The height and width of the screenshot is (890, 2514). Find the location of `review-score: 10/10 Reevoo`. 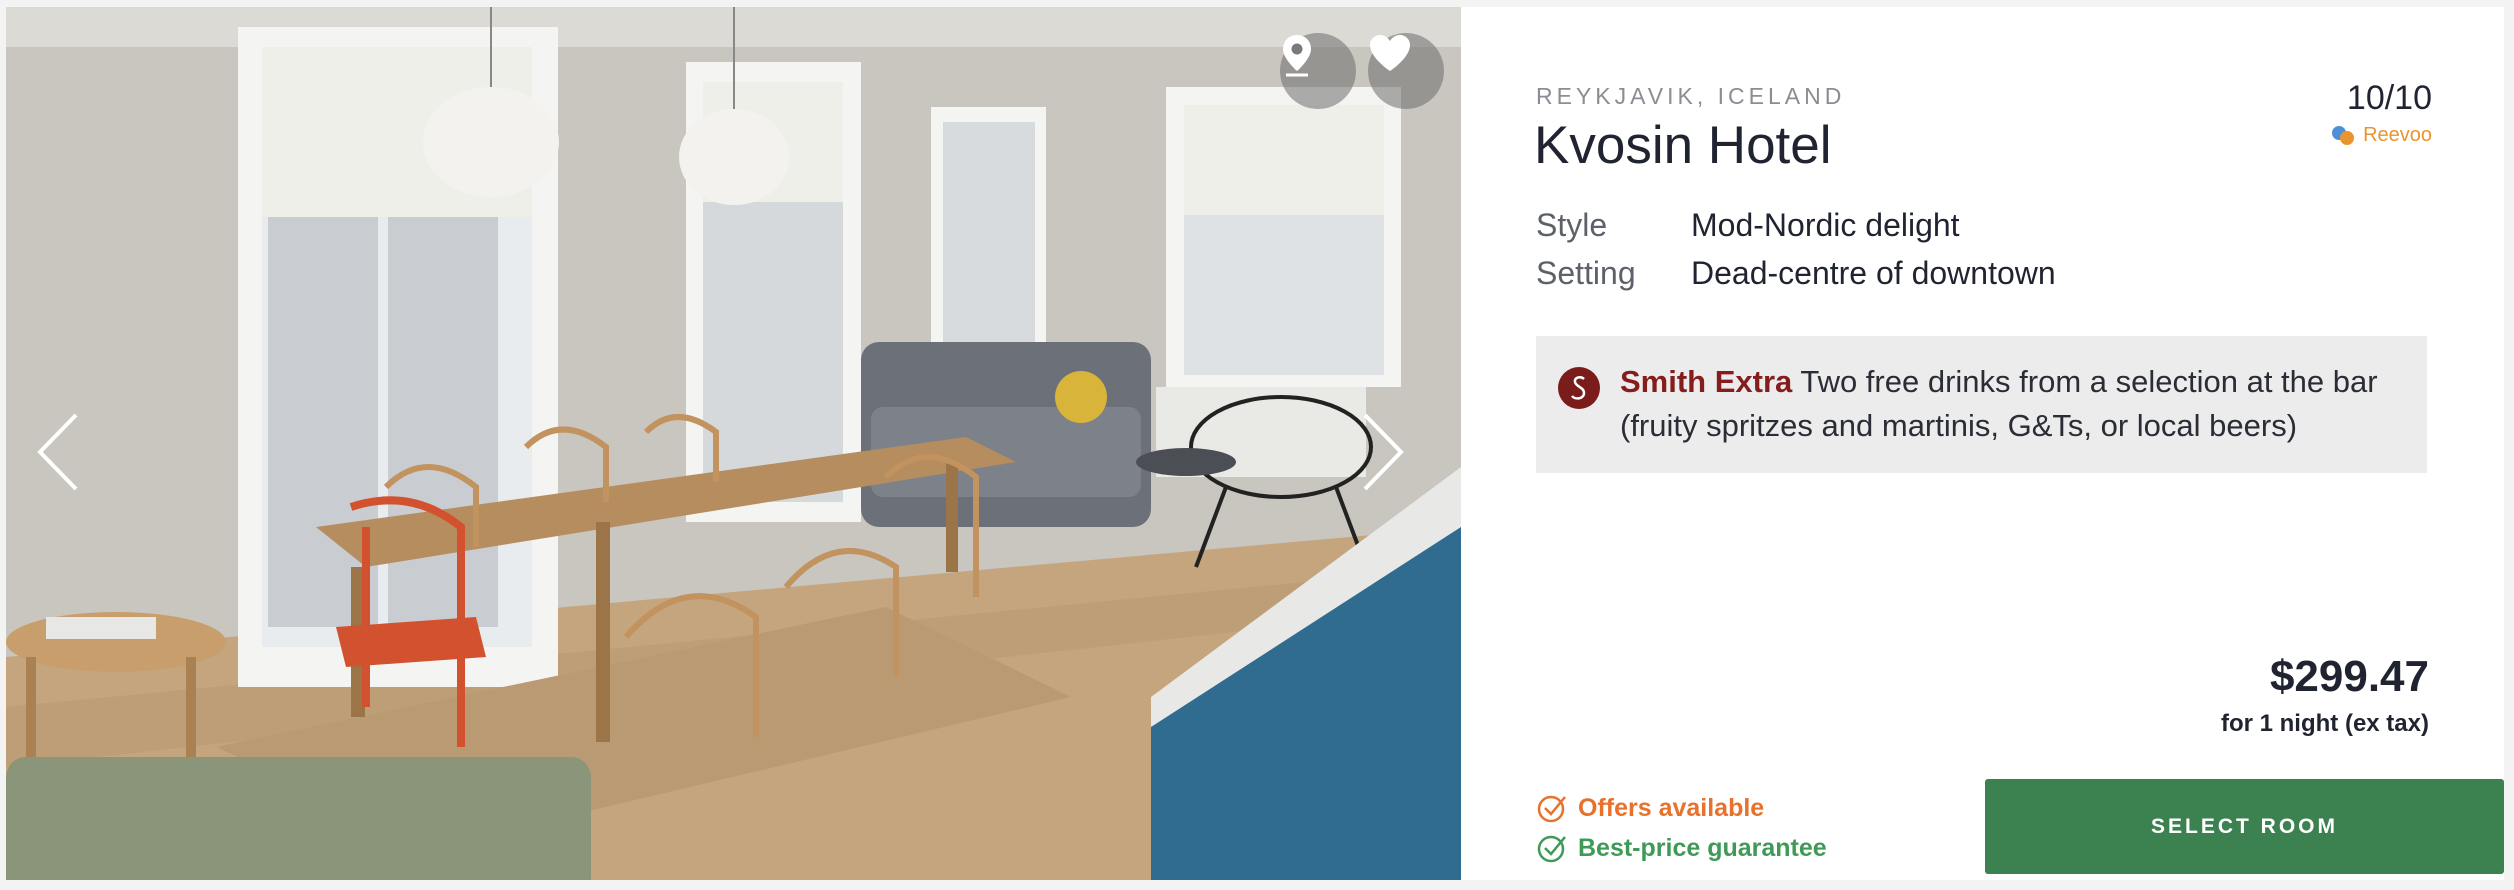

review-score: 10/10 Reevoo is located at coordinates (2381, 113).